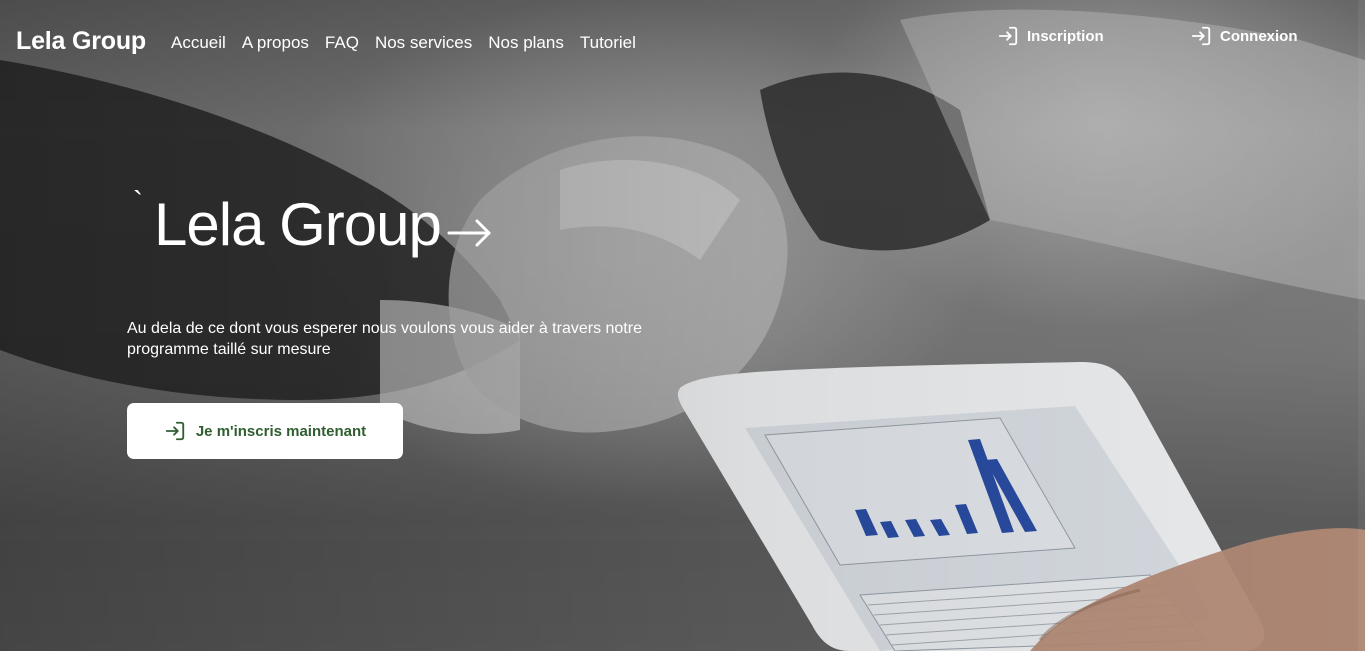  I want to click on signup-label: Inscription, so click(1065, 36).